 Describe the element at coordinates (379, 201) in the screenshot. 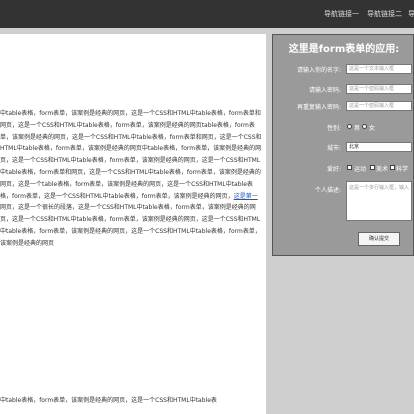

I see `intro-textarea: 这是一个多行输入框，输入` at that location.